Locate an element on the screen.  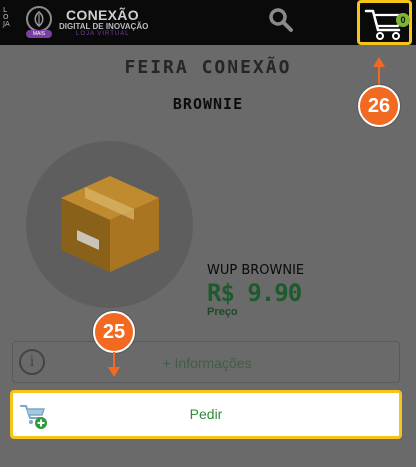
leaf-icon is located at coordinates (39, 19).